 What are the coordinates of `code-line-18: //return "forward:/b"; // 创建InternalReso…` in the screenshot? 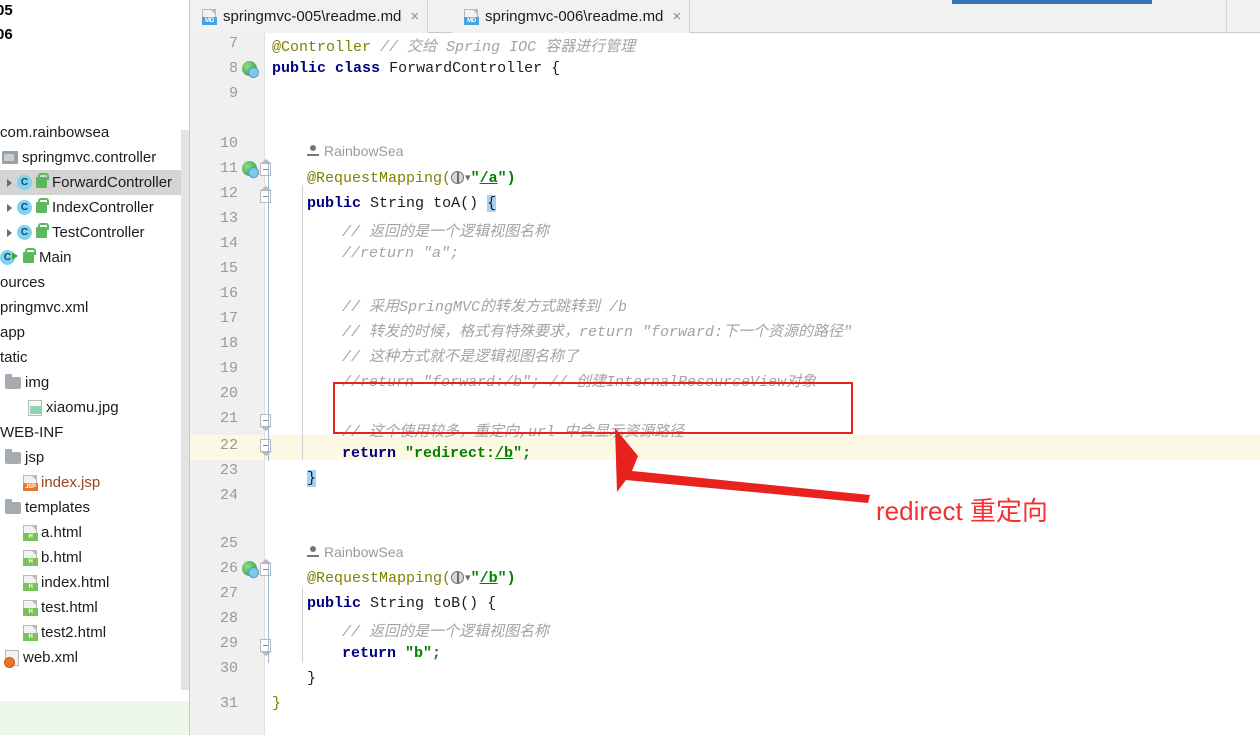 It's located at (579, 382).